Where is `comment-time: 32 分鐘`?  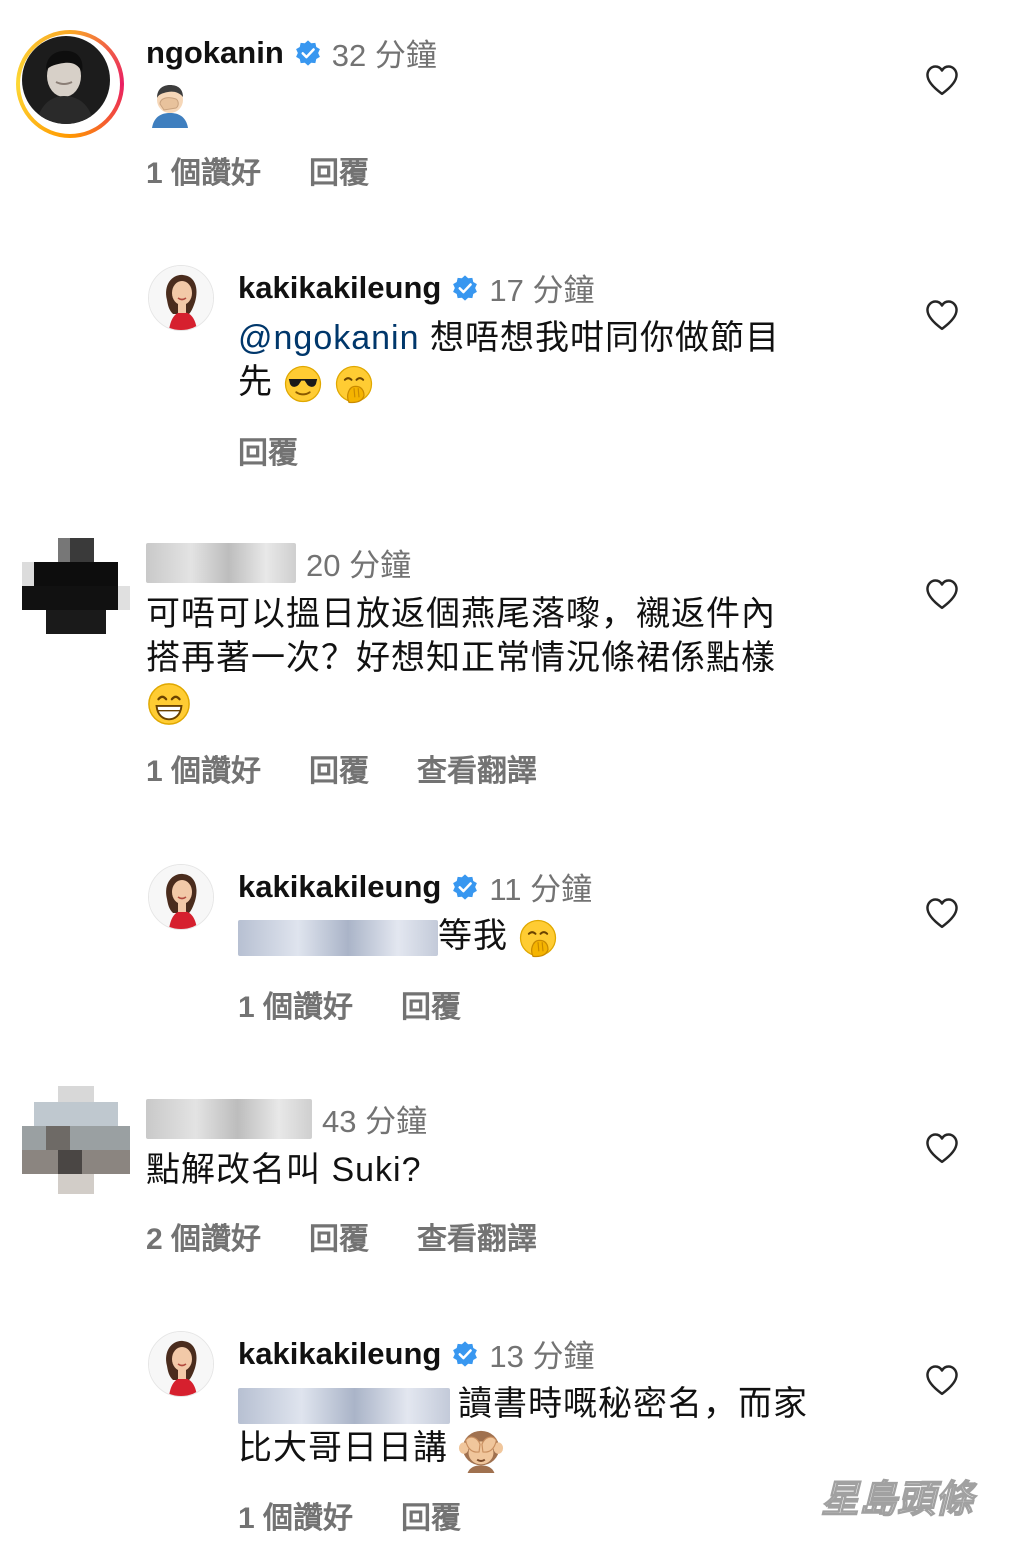
comment-time: 32 分鐘 is located at coordinates (384, 55).